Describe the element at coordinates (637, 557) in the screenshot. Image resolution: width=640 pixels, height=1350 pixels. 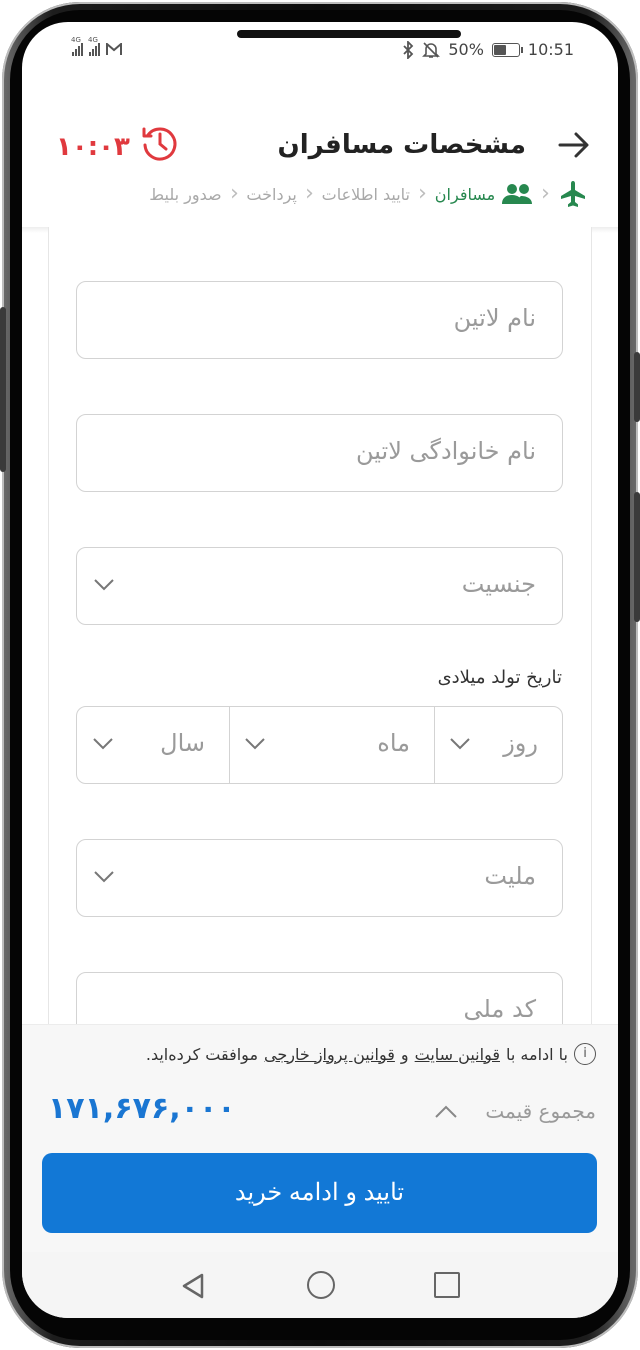
I see `power-button` at that location.